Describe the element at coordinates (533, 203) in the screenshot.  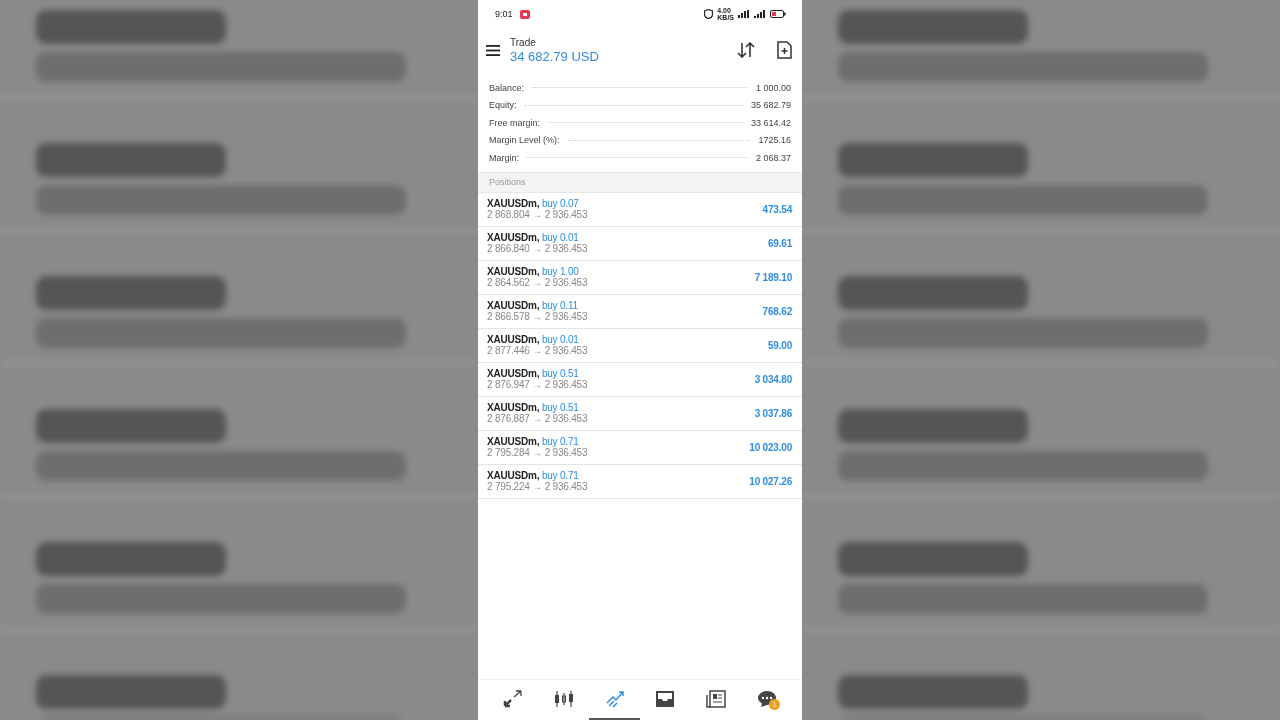
I see `position-title: XAUUSDm, buy 0.07` at that location.